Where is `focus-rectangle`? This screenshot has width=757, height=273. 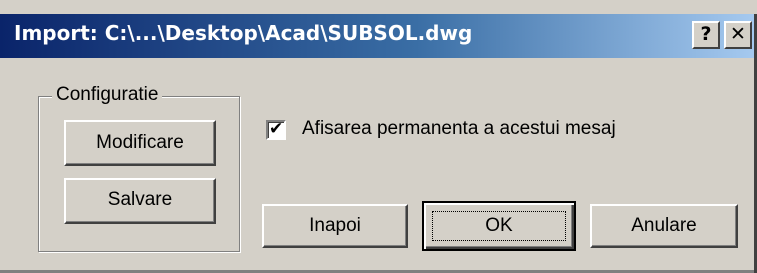
focus-rectangle is located at coordinates (499, 226).